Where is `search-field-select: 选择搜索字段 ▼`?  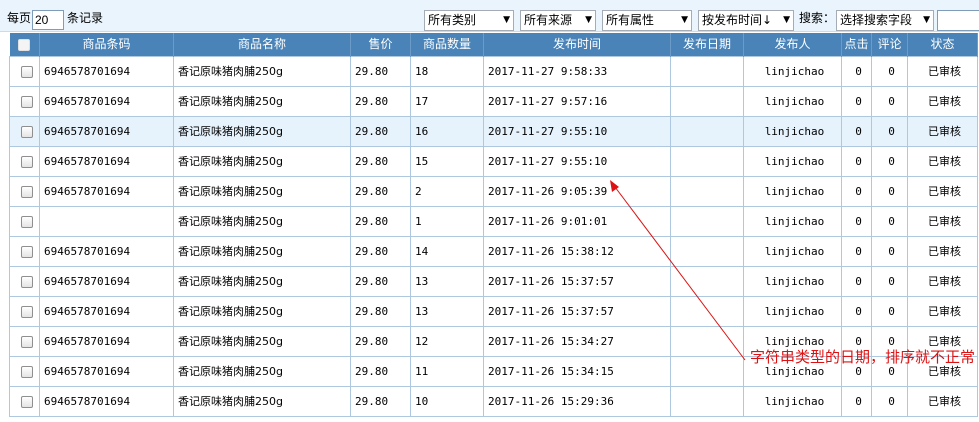
search-field-select: 选择搜索字段 ▼ is located at coordinates (885, 20).